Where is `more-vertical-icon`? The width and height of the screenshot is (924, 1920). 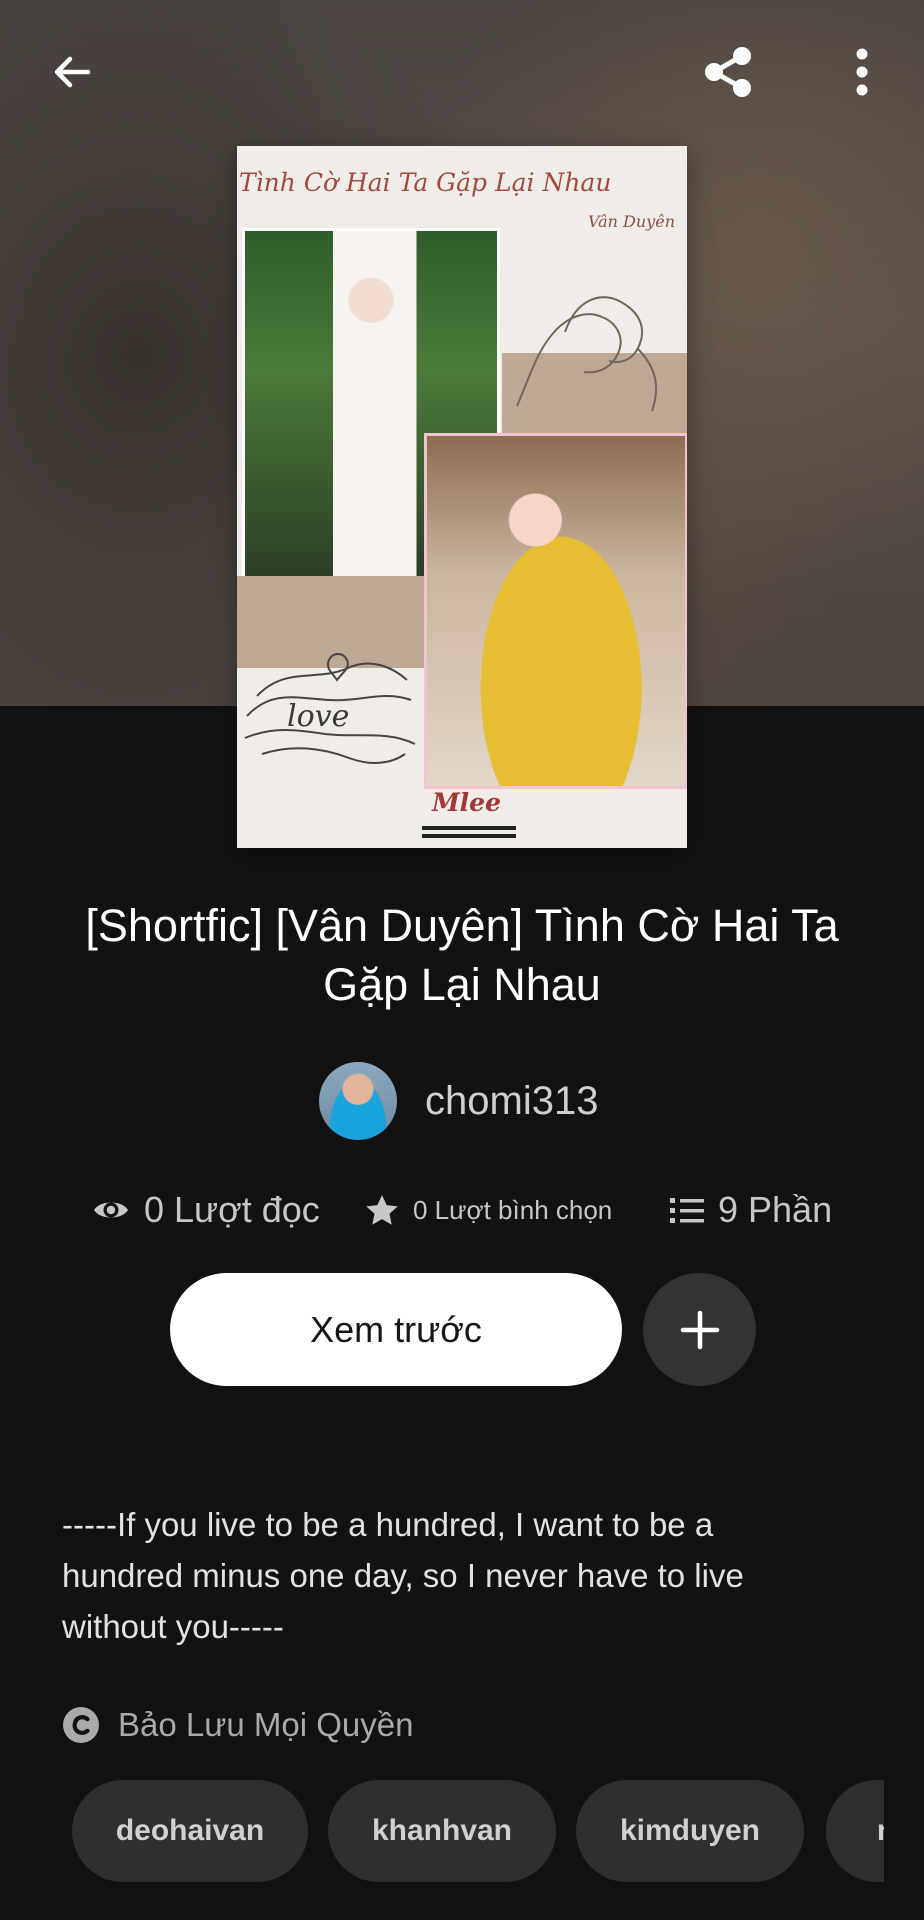 more-vertical-icon is located at coordinates (862, 72).